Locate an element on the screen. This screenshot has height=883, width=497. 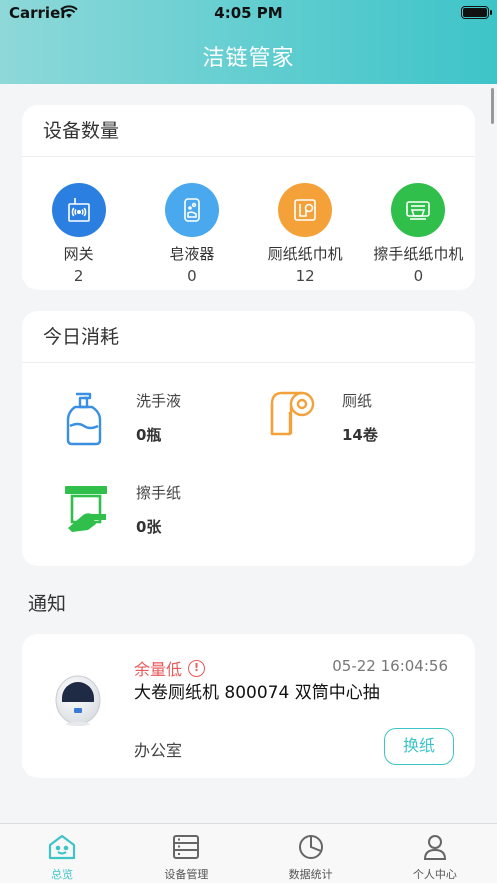
battery-icon is located at coordinates (476, 12).